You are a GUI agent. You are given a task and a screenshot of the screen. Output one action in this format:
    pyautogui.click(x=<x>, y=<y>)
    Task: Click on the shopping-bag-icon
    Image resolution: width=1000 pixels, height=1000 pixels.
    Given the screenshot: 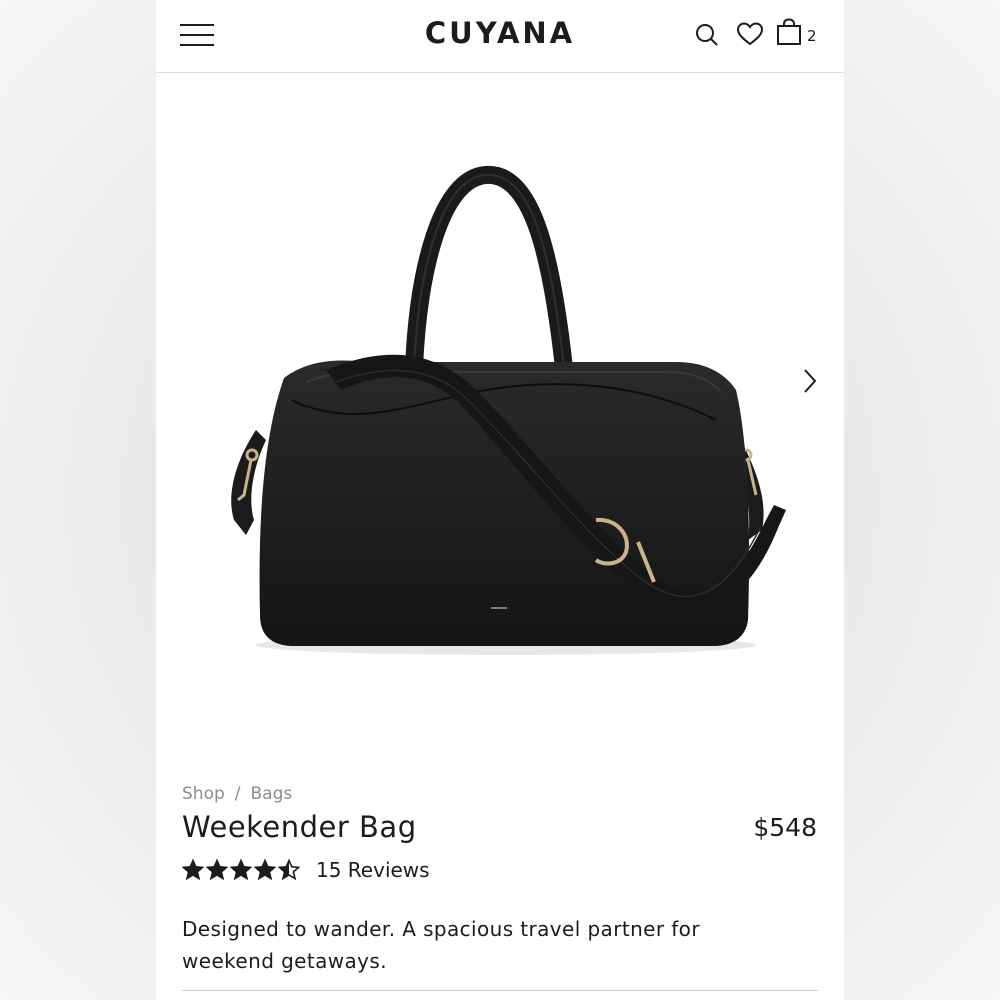 What is the action you would take?
    pyautogui.click(x=789, y=32)
    